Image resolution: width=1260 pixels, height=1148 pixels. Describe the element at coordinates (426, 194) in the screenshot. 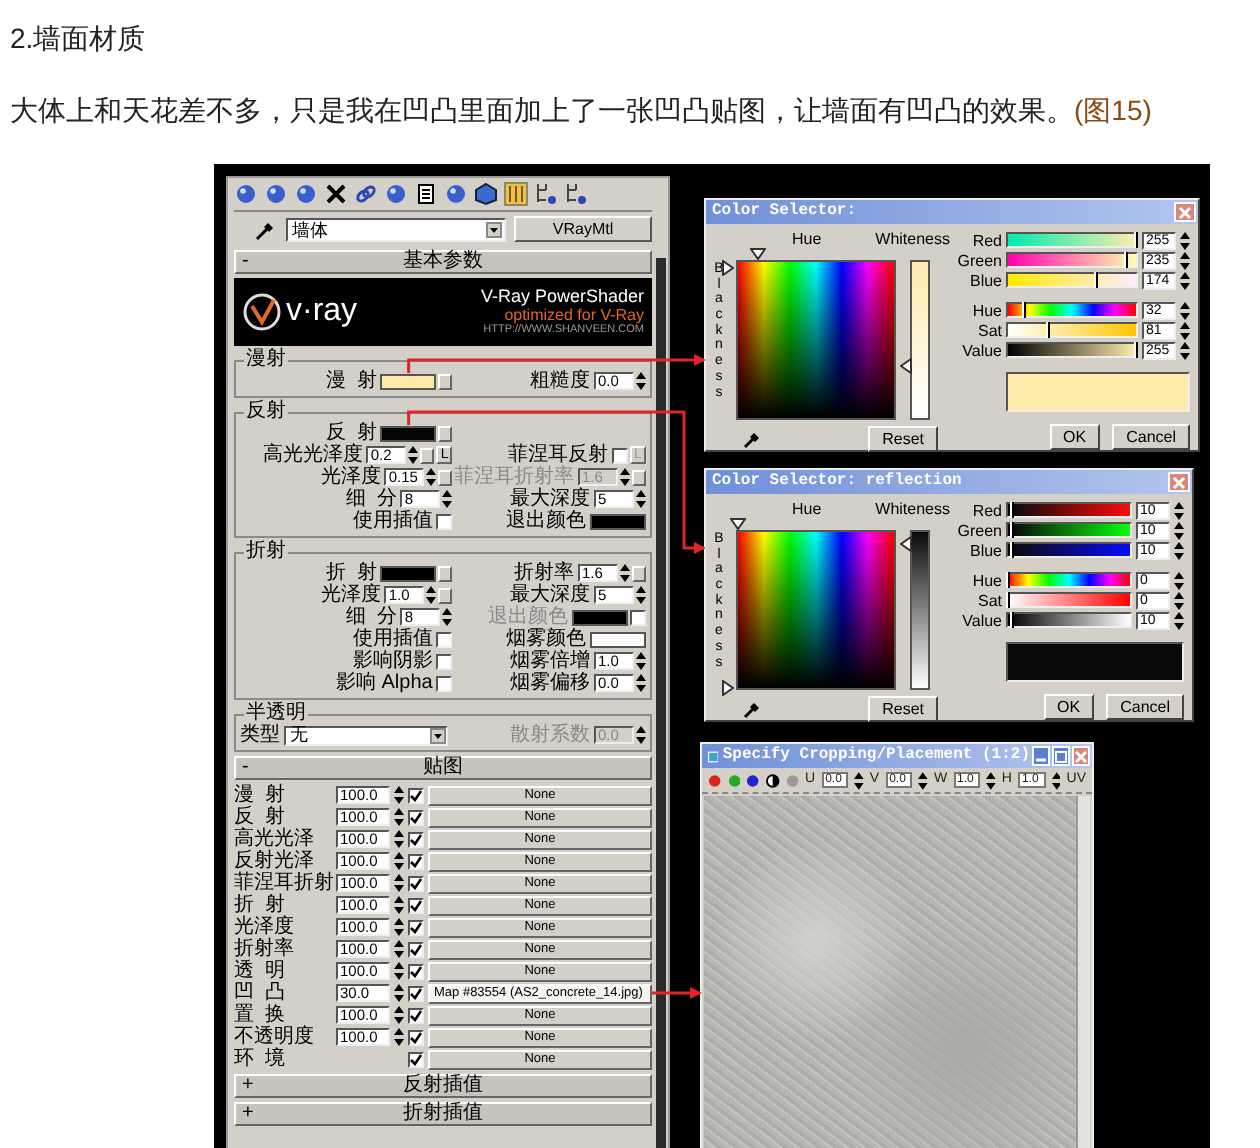

I see `page-icon` at that location.